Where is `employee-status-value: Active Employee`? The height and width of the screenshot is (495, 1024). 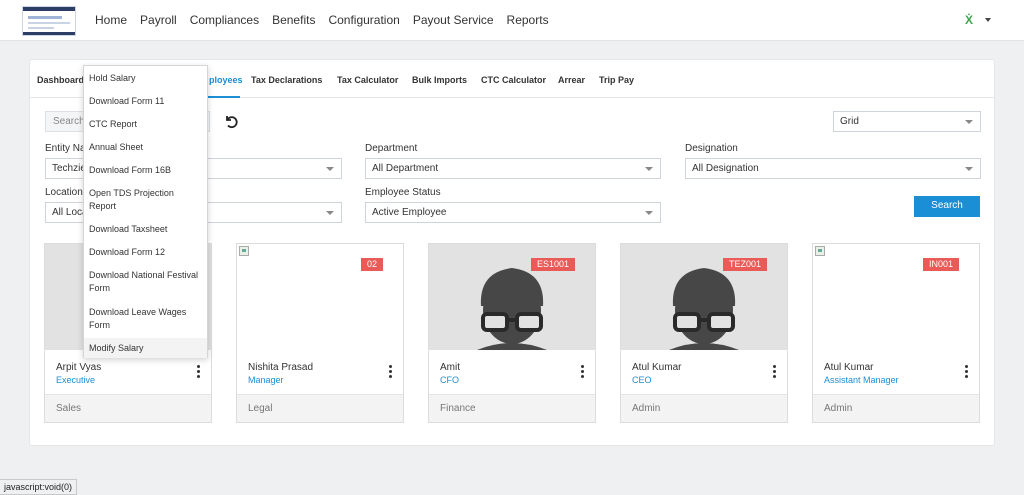 employee-status-value: Active Employee is located at coordinates (409, 212).